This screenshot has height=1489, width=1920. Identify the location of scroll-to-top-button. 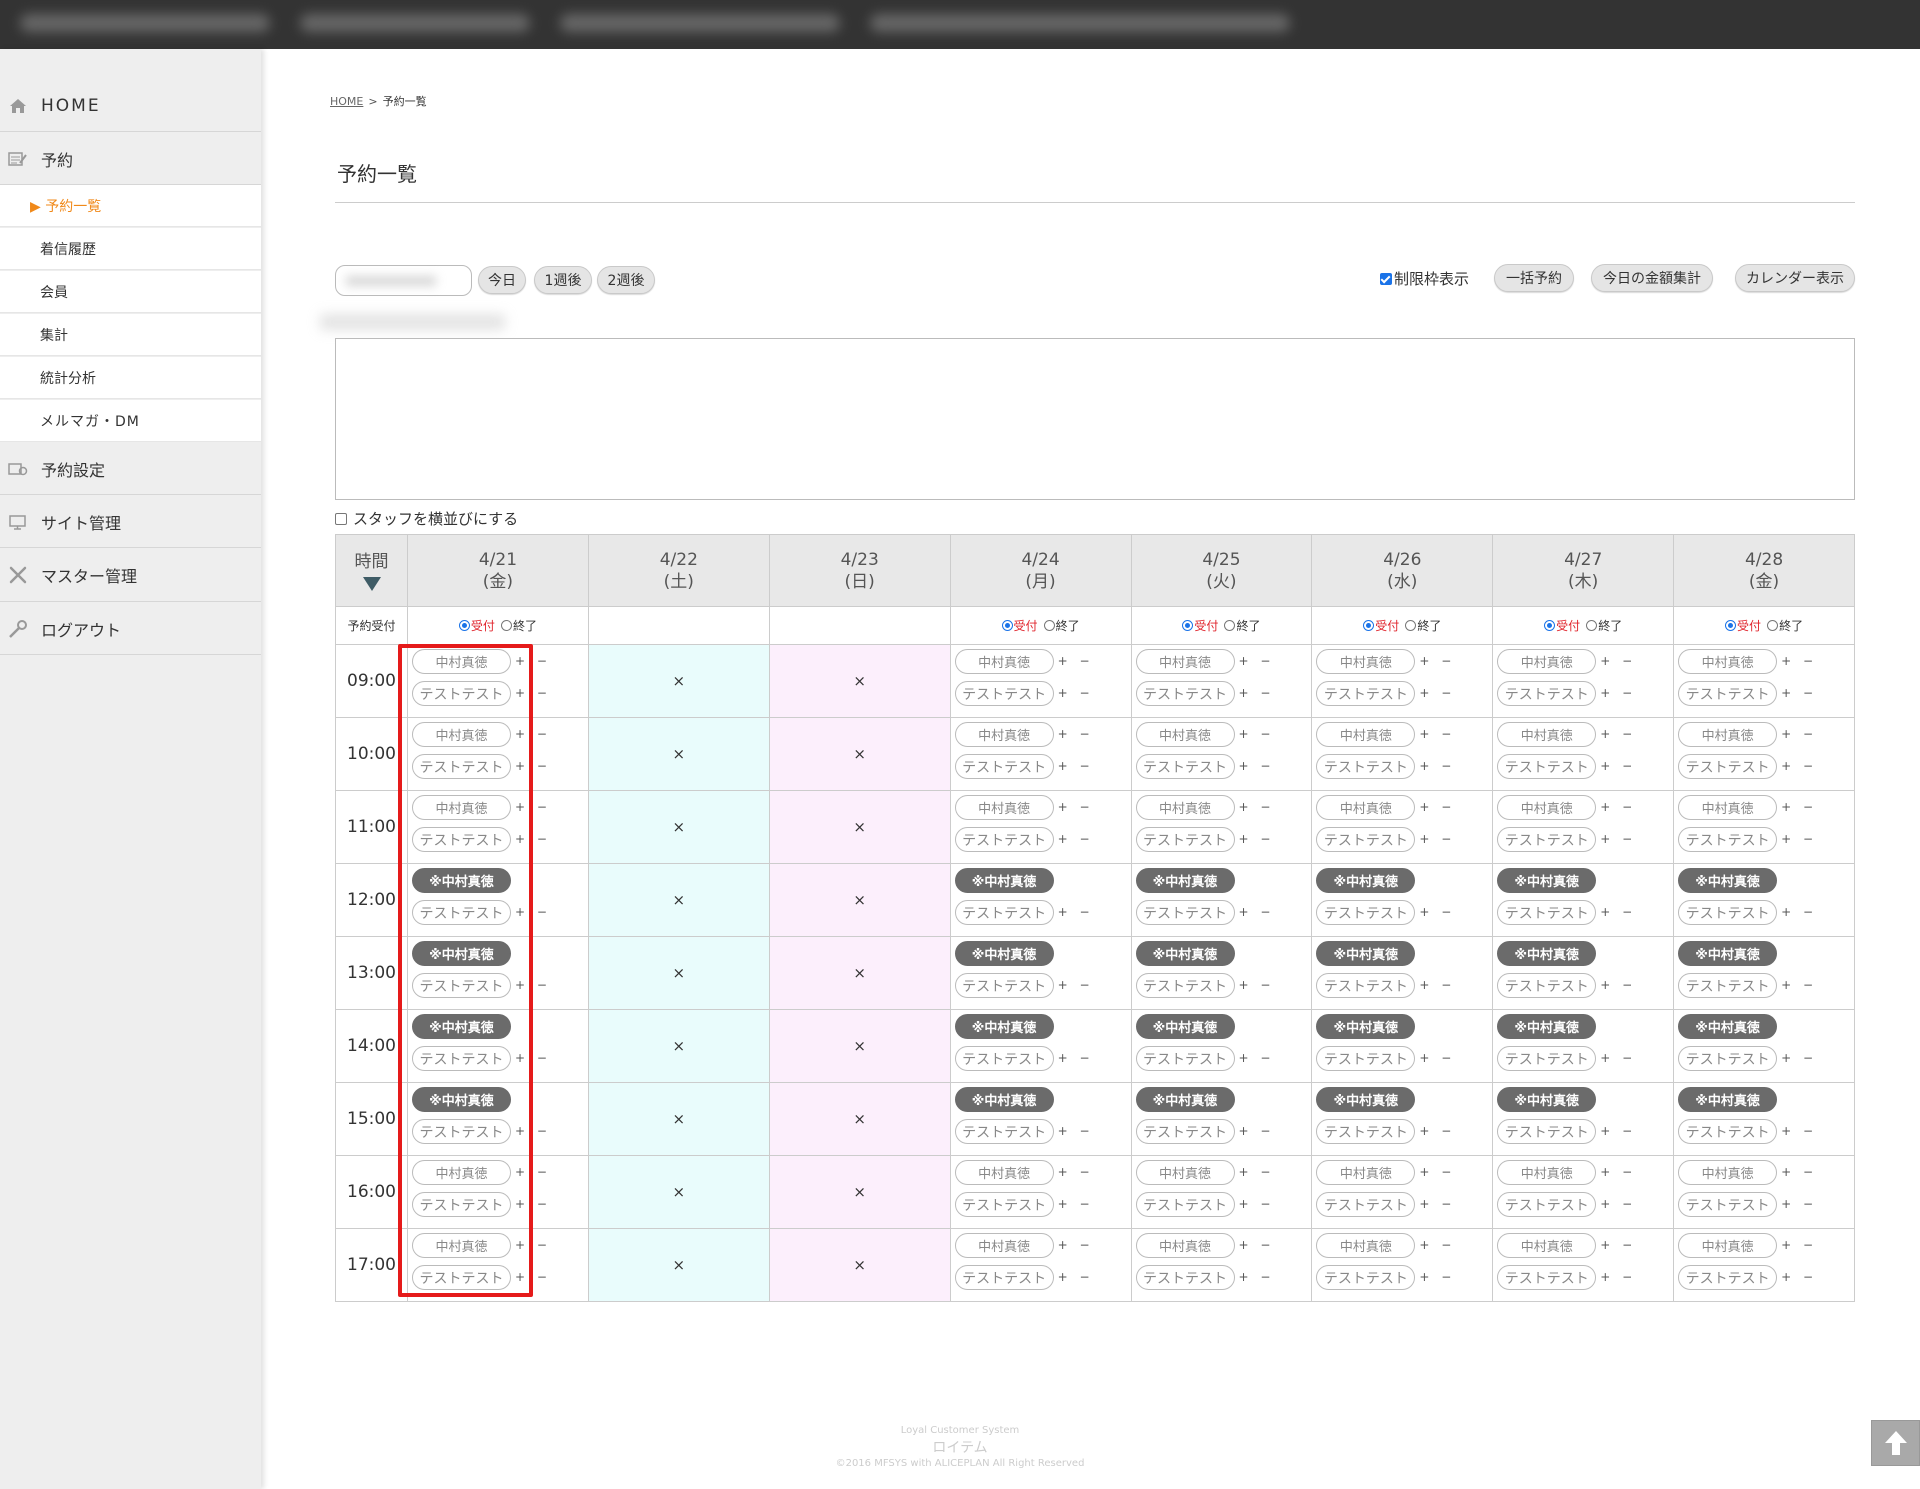
(1895, 1443).